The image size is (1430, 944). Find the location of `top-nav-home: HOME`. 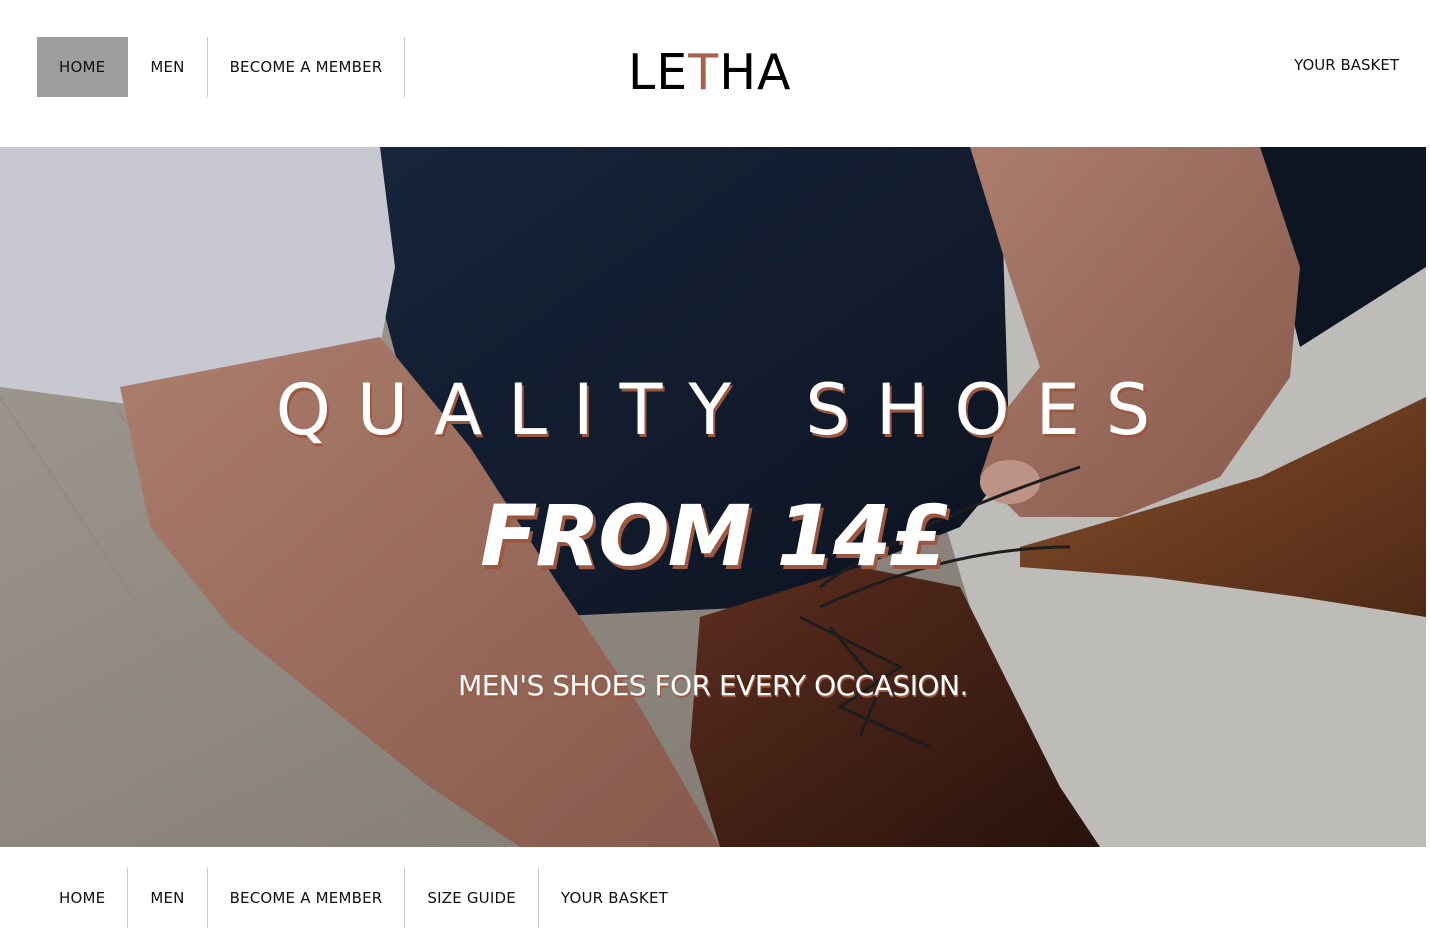

top-nav-home: HOME is located at coordinates (83, 67).